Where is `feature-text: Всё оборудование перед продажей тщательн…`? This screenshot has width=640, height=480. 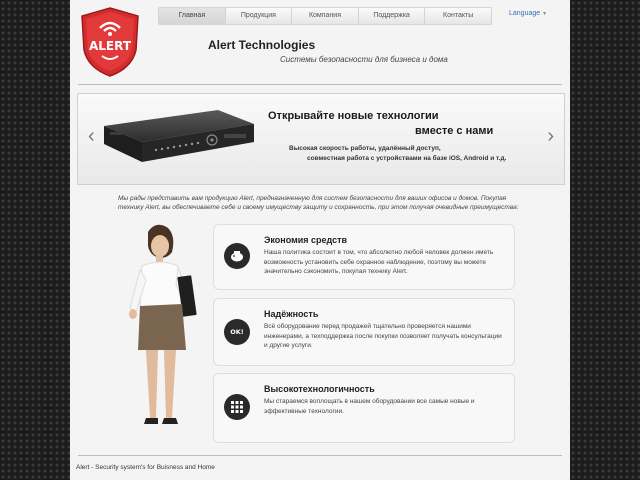
feature-text: Всё оборудование перед продажей тщательн… is located at coordinates (383, 336).